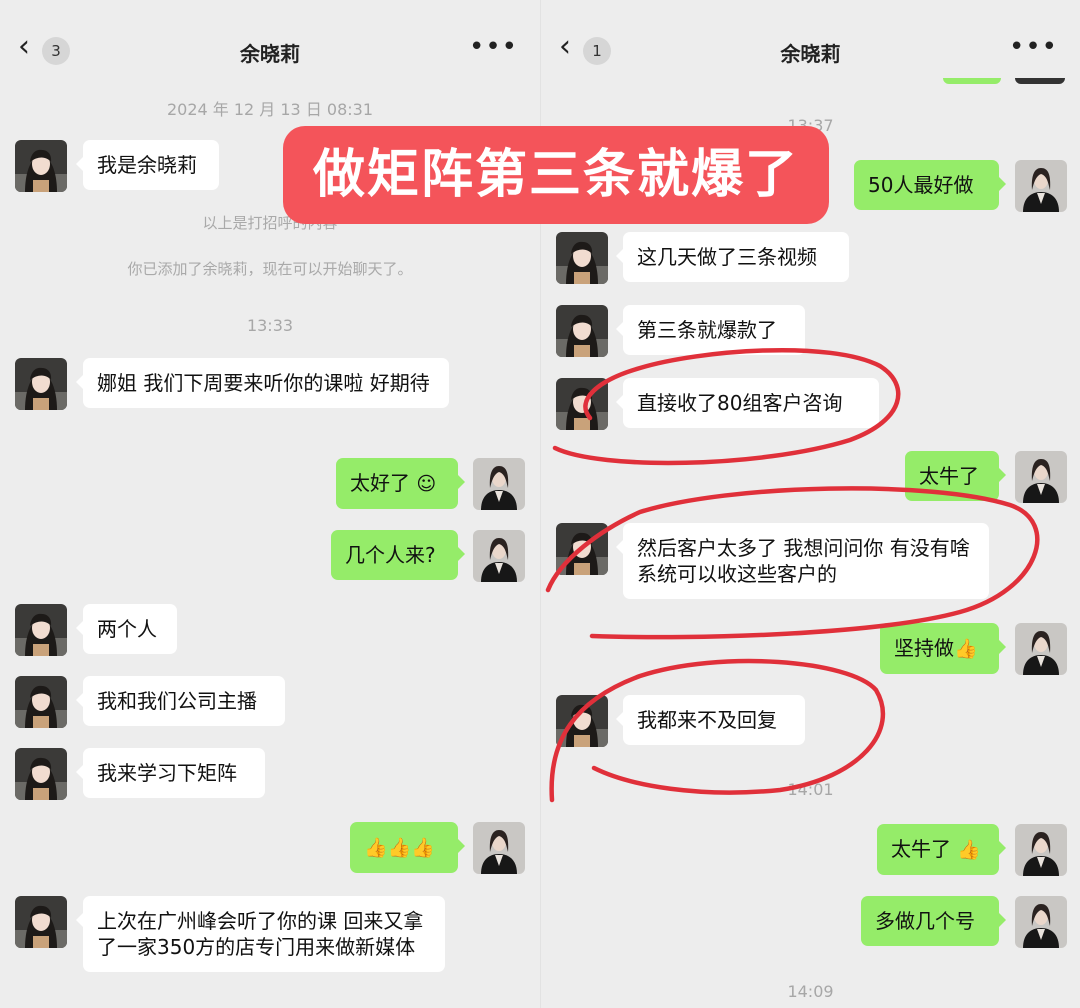 The height and width of the screenshot is (1008, 1080). I want to click on timestamp: 14:09, so click(810, 991).